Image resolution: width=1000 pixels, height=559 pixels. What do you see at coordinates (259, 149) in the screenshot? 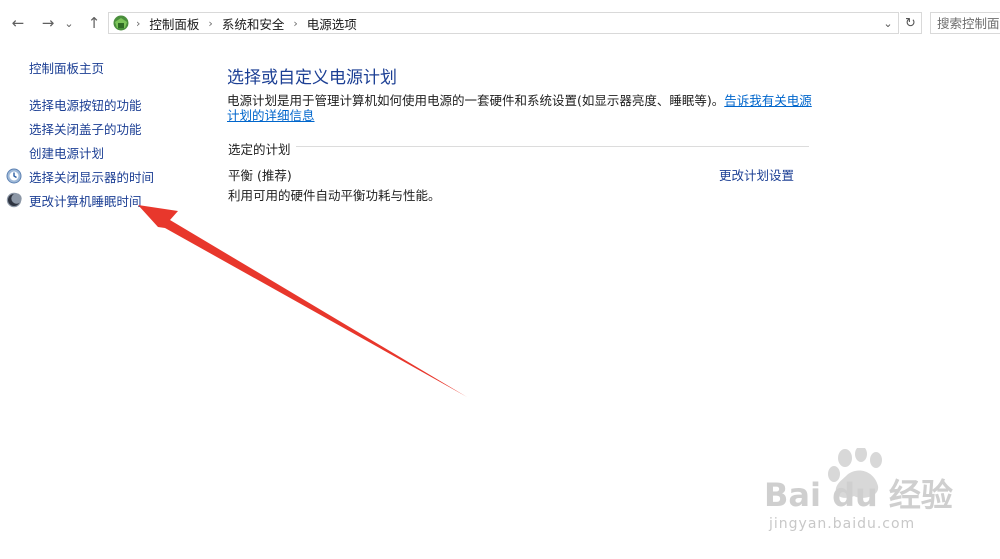
I see `selected-plan-heading: 选定的计划` at bounding box center [259, 149].